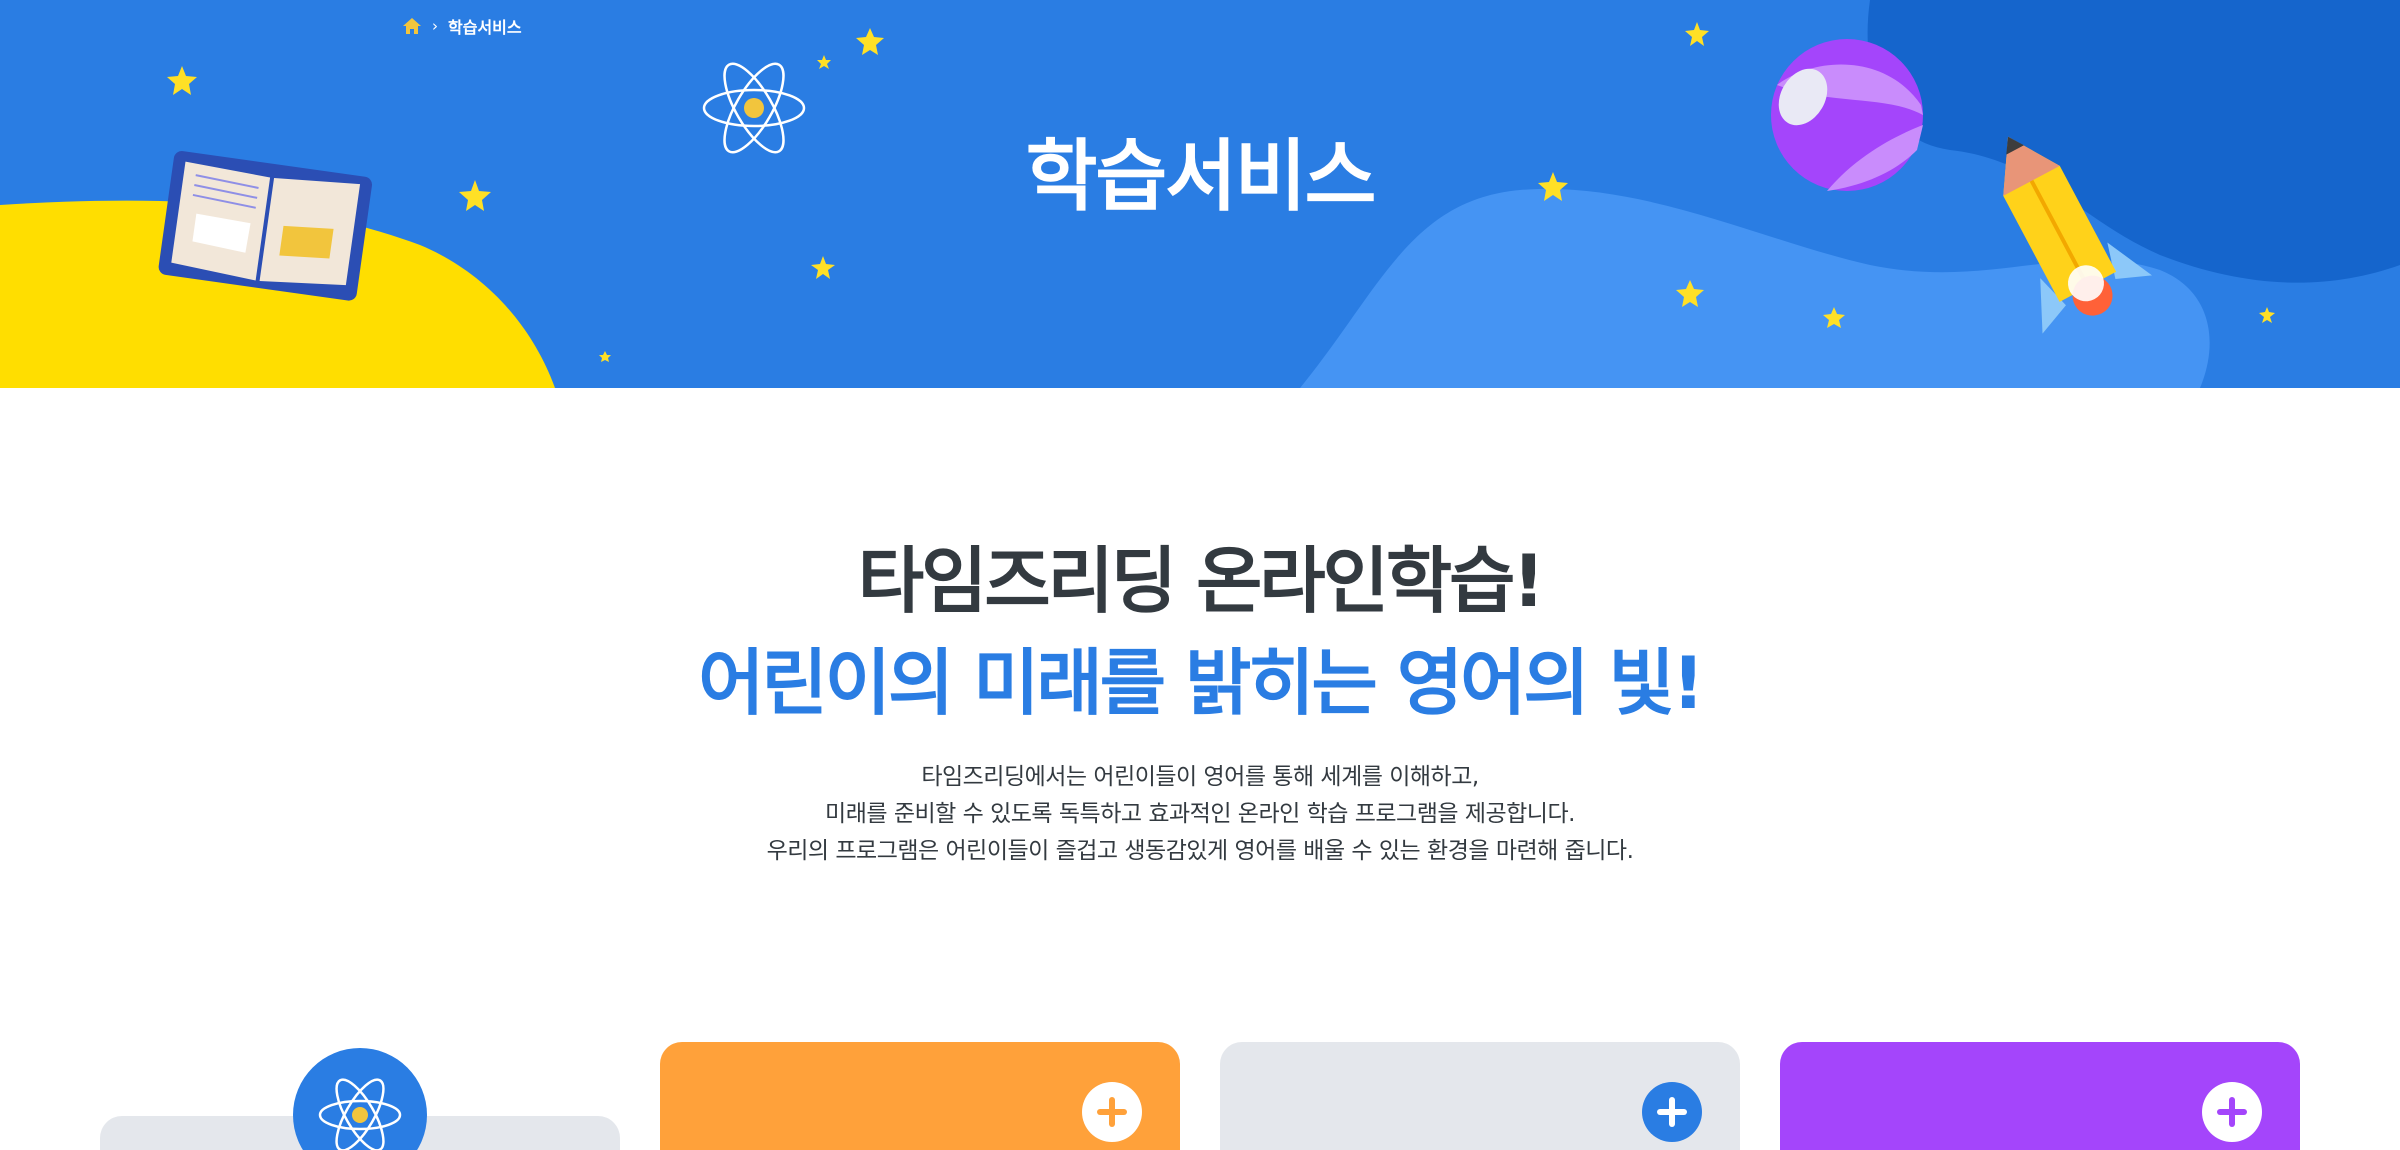 This screenshot has width=2400, height=1150. What do you see at coordinates (1201, 581) in the screenshot?
I see `intro-heading: 타임즈리딩 온라인학습!` at bounding box center [1201, 581].